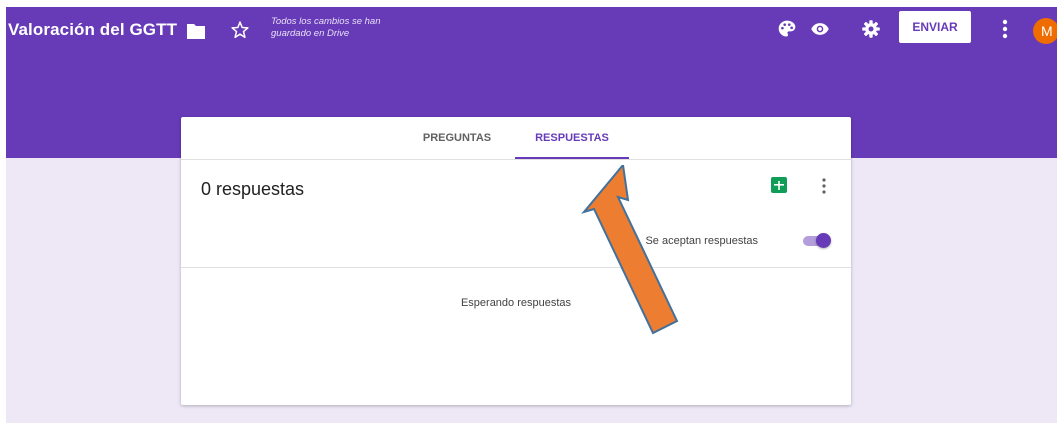  I want to click on section-divider, so click(516, 267).